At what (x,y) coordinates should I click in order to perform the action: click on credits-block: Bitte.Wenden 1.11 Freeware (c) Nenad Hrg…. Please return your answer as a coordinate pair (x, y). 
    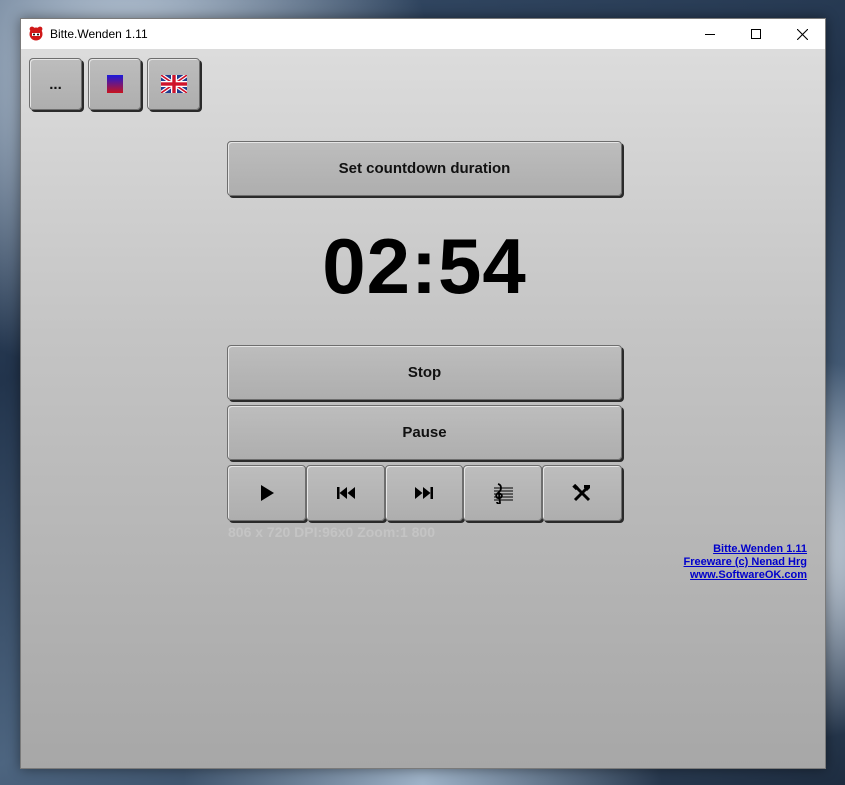
    Looking at the image, I should click on (745, 562).